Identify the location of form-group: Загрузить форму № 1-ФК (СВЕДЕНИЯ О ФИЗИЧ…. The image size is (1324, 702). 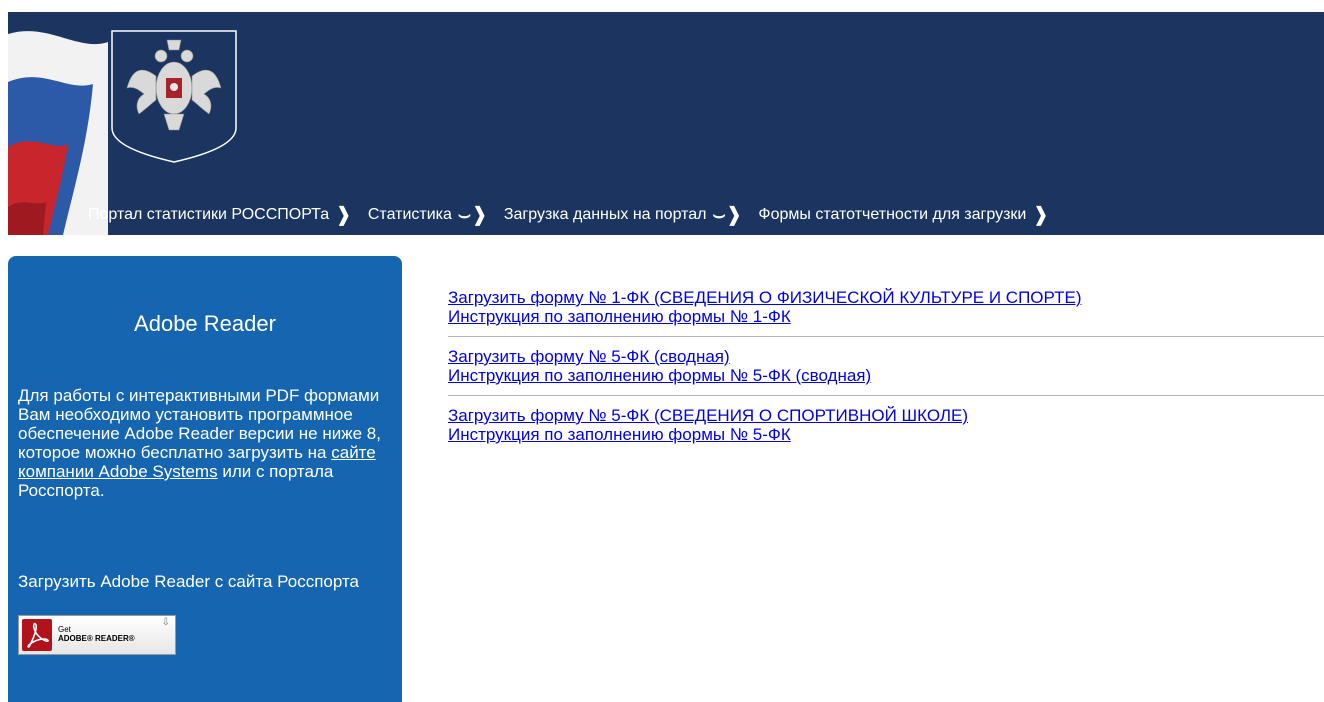
(886, 312).